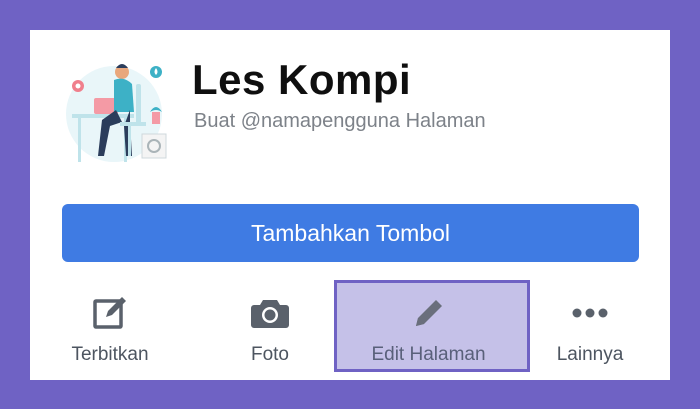 The width and height of the screenshot is (700, 409). I want to click on page-avatar, so click(123, 114).